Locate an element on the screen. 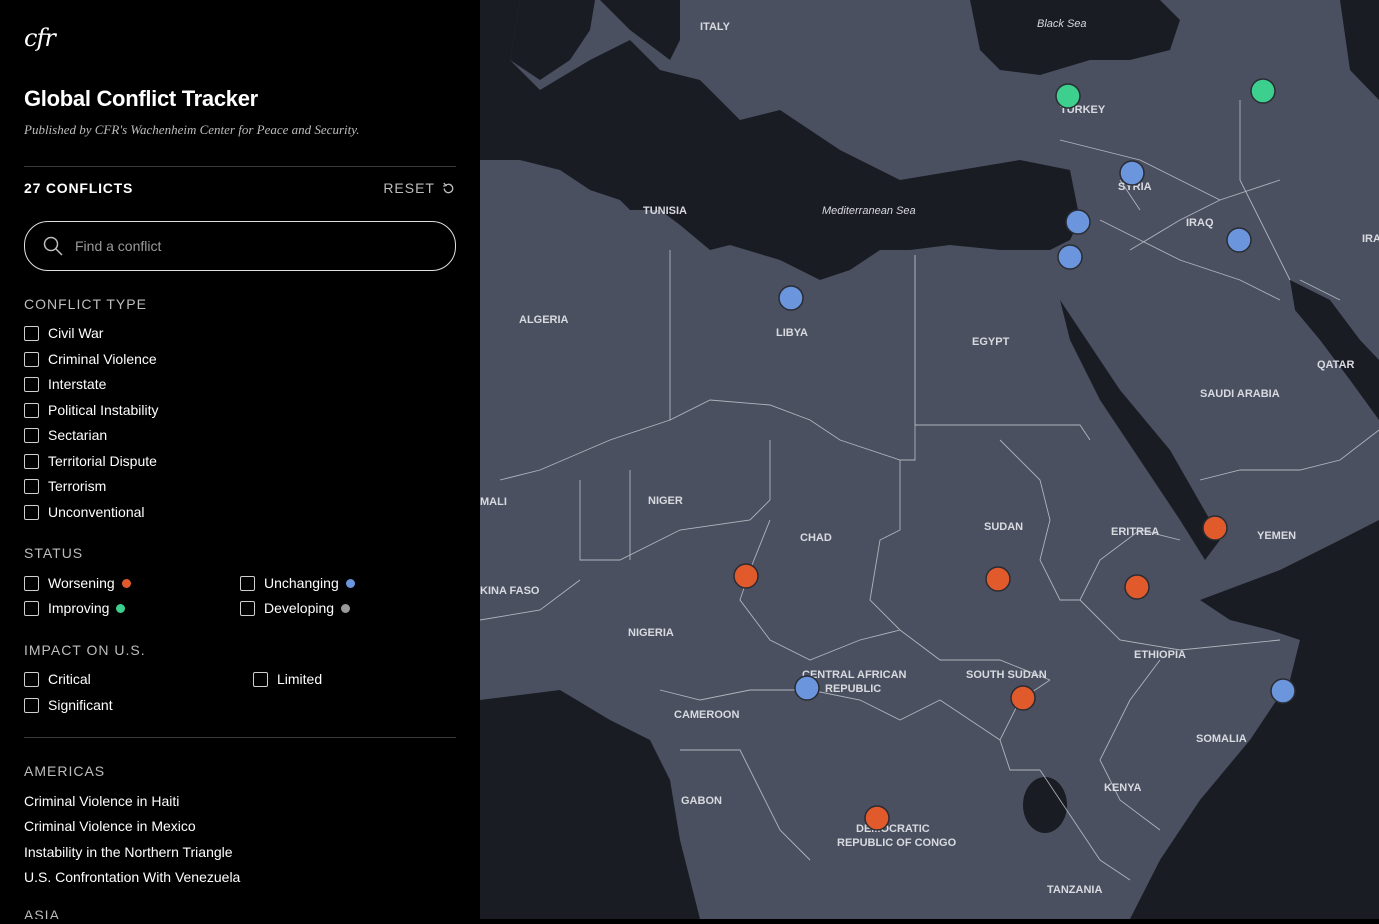 The width and height of the screenshot is (1379, 924). label-drc-2: REPUBLIC OF CONGO is located at coordinates (897, 843).